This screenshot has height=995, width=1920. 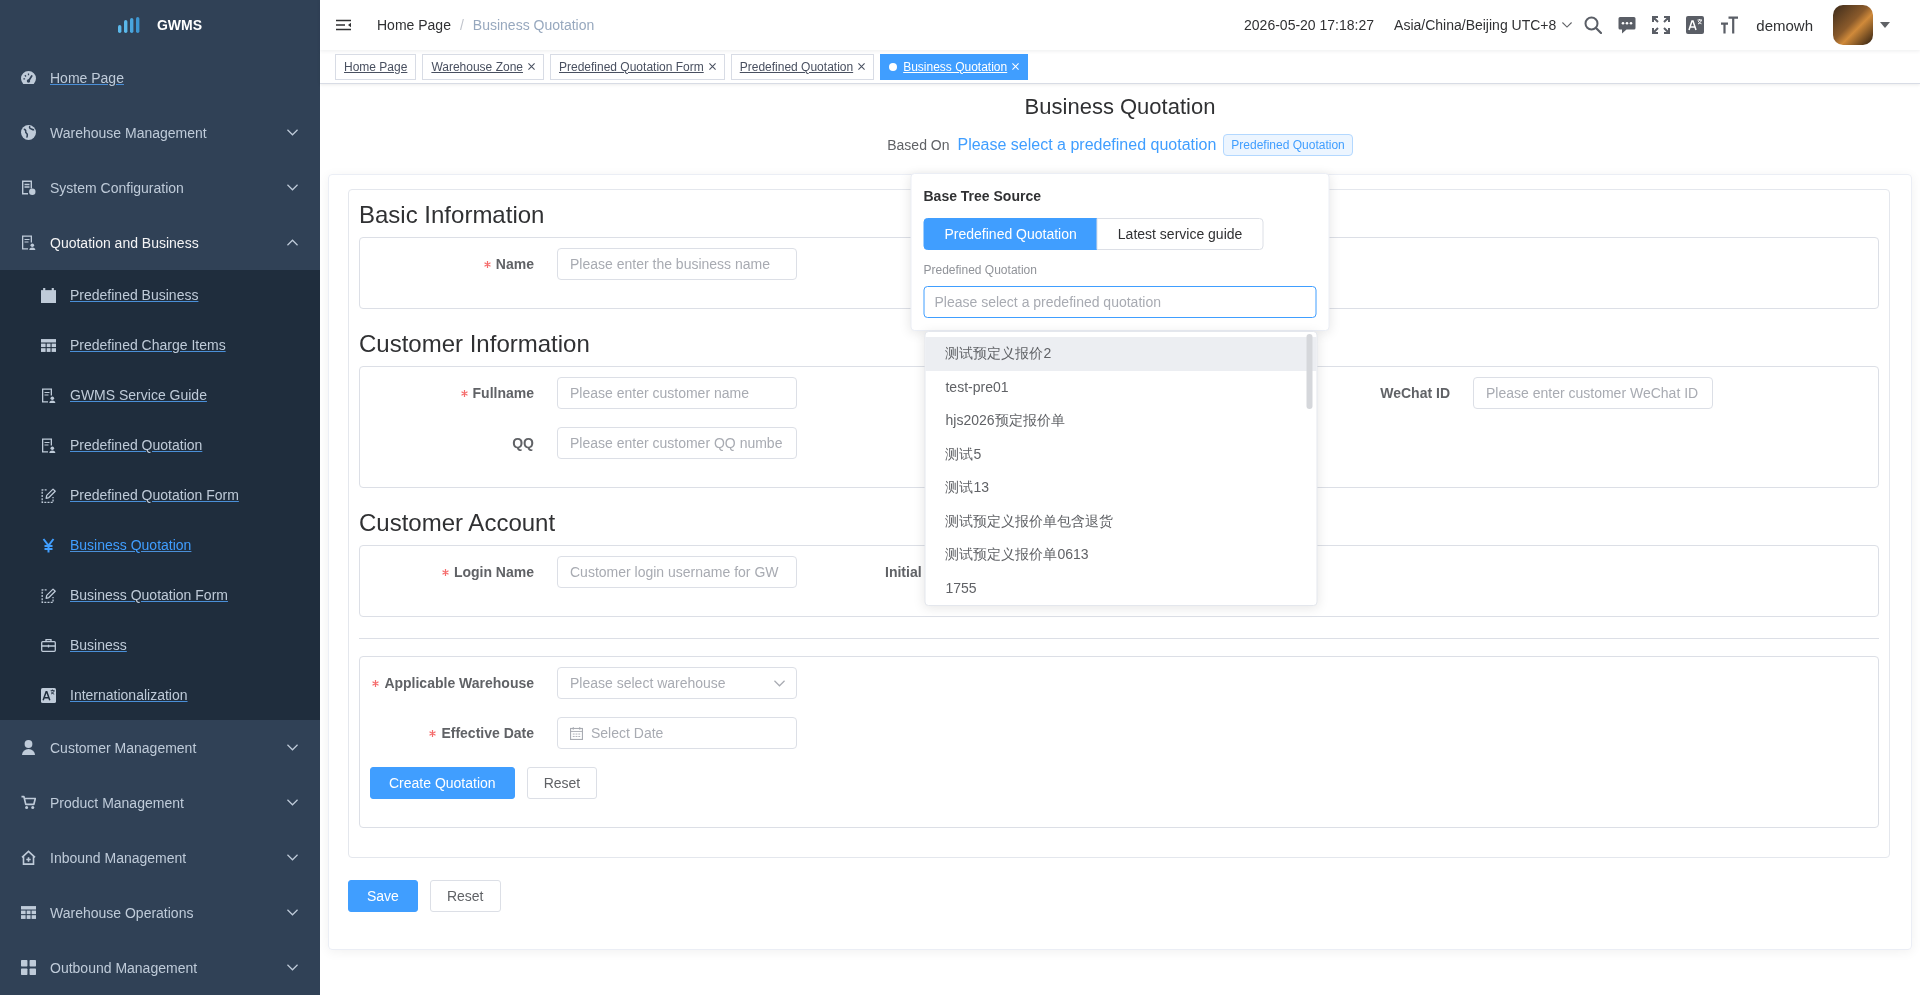 What do you see at coordinates (533, 25) in the screenshot?
I see `breadcrumb-current: Business Quotation` at bounding box center [533, 25].